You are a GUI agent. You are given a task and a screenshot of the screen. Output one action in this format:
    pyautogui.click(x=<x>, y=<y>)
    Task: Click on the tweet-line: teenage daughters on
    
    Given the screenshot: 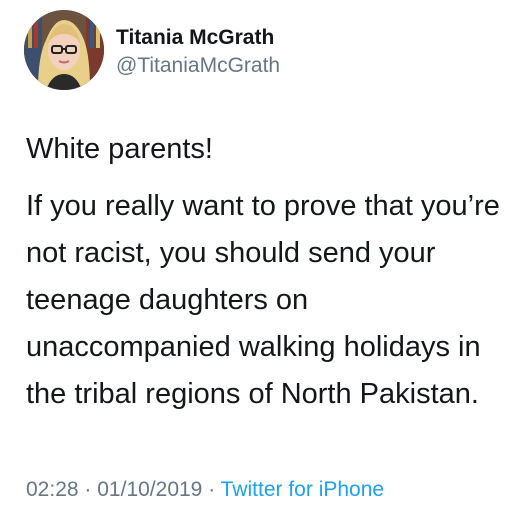 What is the action you would take?
    pyautogui.click(x=167, y=300)
    